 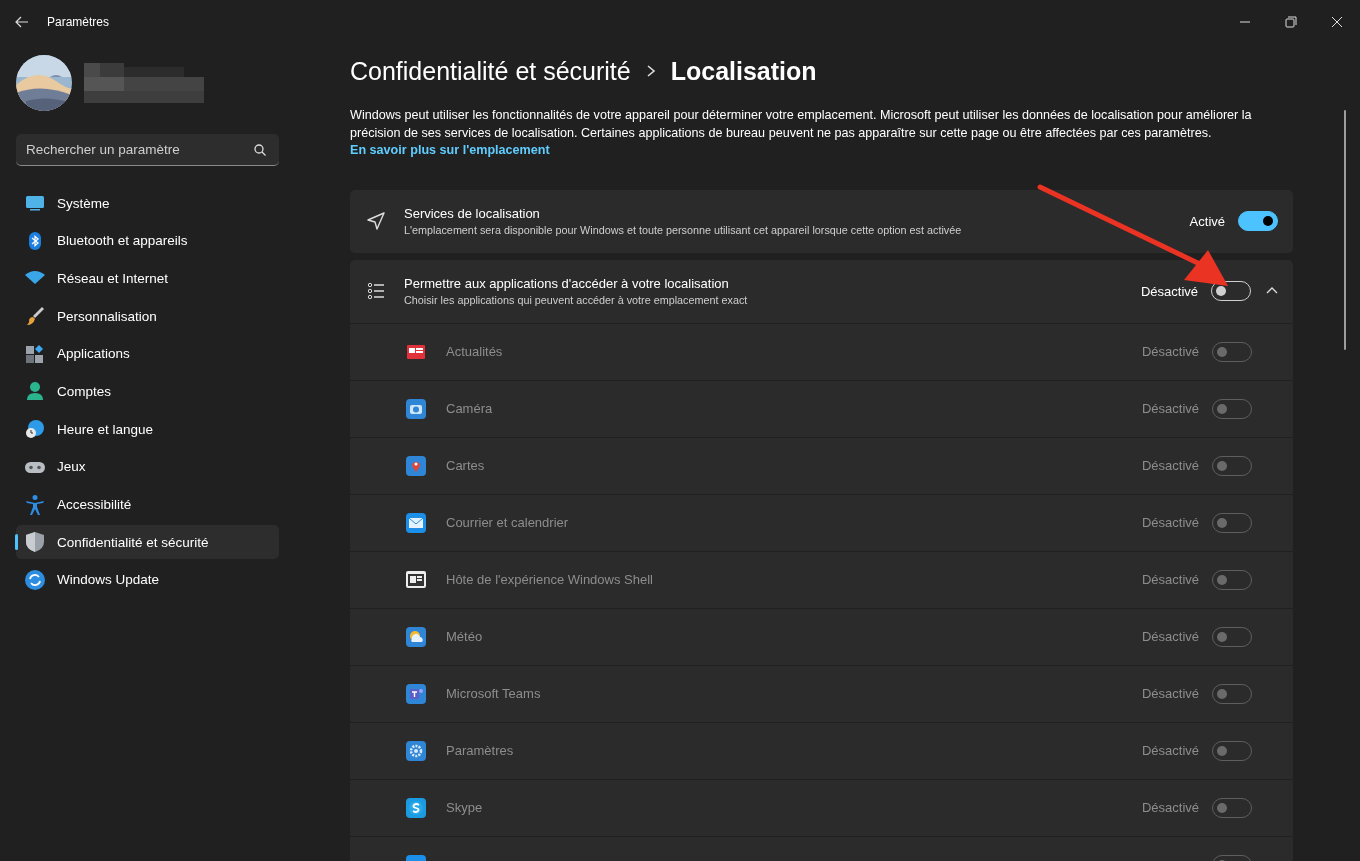 I want to click on person-icon, so click(x=35, y=391).